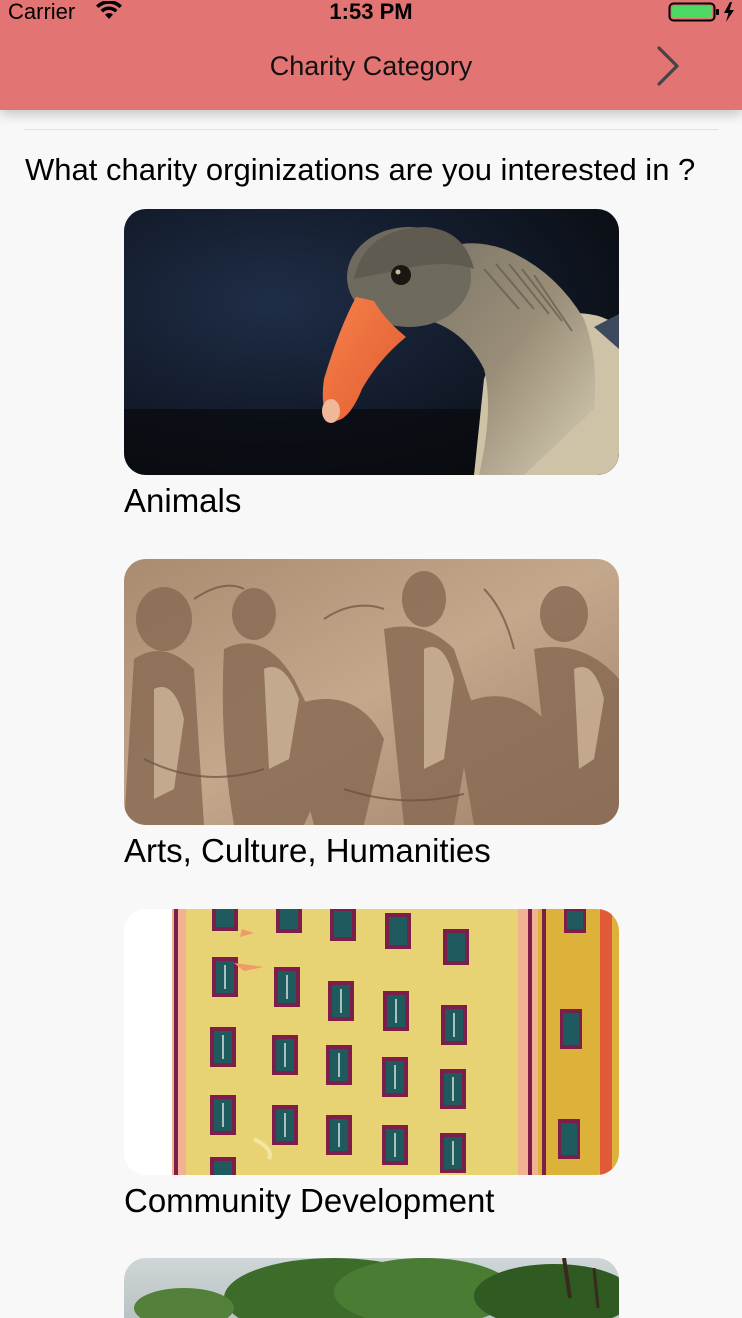  I want to click on apartment-building-illustration, so click(371, 1042).